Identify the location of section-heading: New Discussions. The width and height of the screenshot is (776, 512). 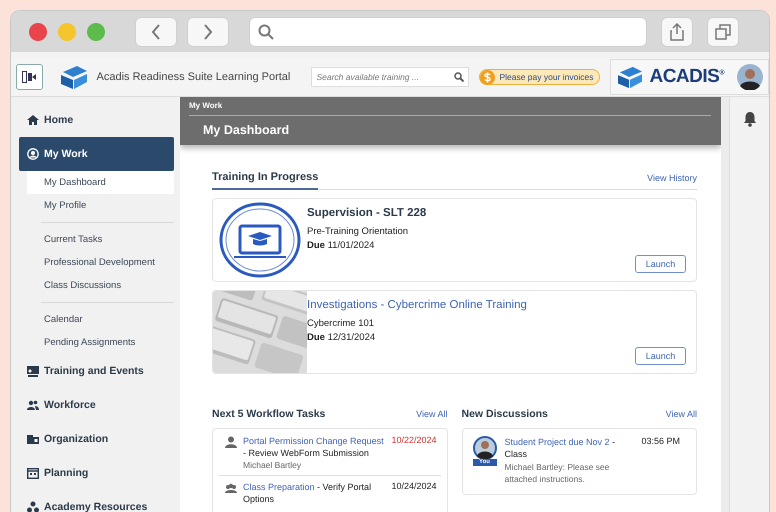
(505, 414).